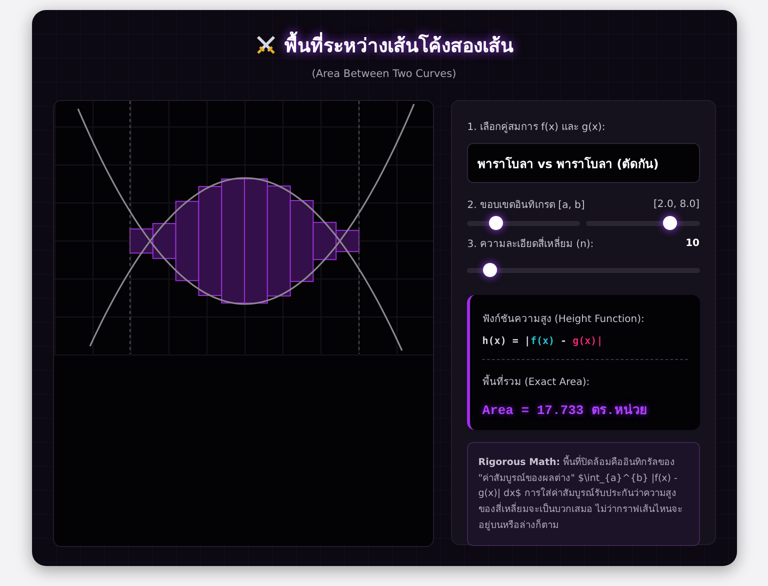 This screenshot has width=768, height=586. I want to click on result-label: ฟังก์ชันความสูง (Height Function):, so click(563, 319).